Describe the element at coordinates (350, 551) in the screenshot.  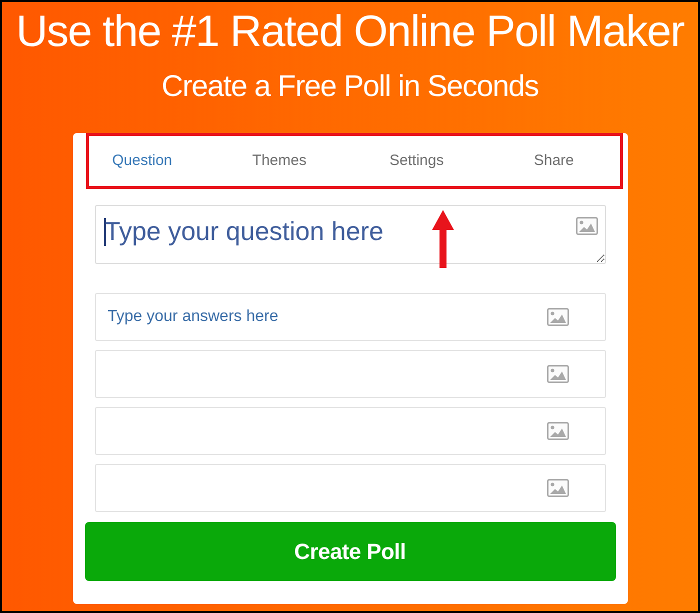
I see `create-poll-button: Create Poll` at that location.